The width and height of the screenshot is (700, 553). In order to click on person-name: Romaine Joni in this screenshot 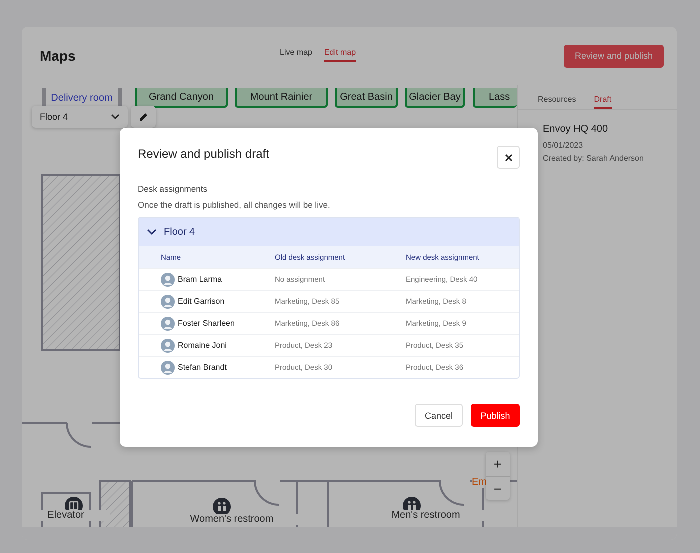, I will do `click(202, 345)`.